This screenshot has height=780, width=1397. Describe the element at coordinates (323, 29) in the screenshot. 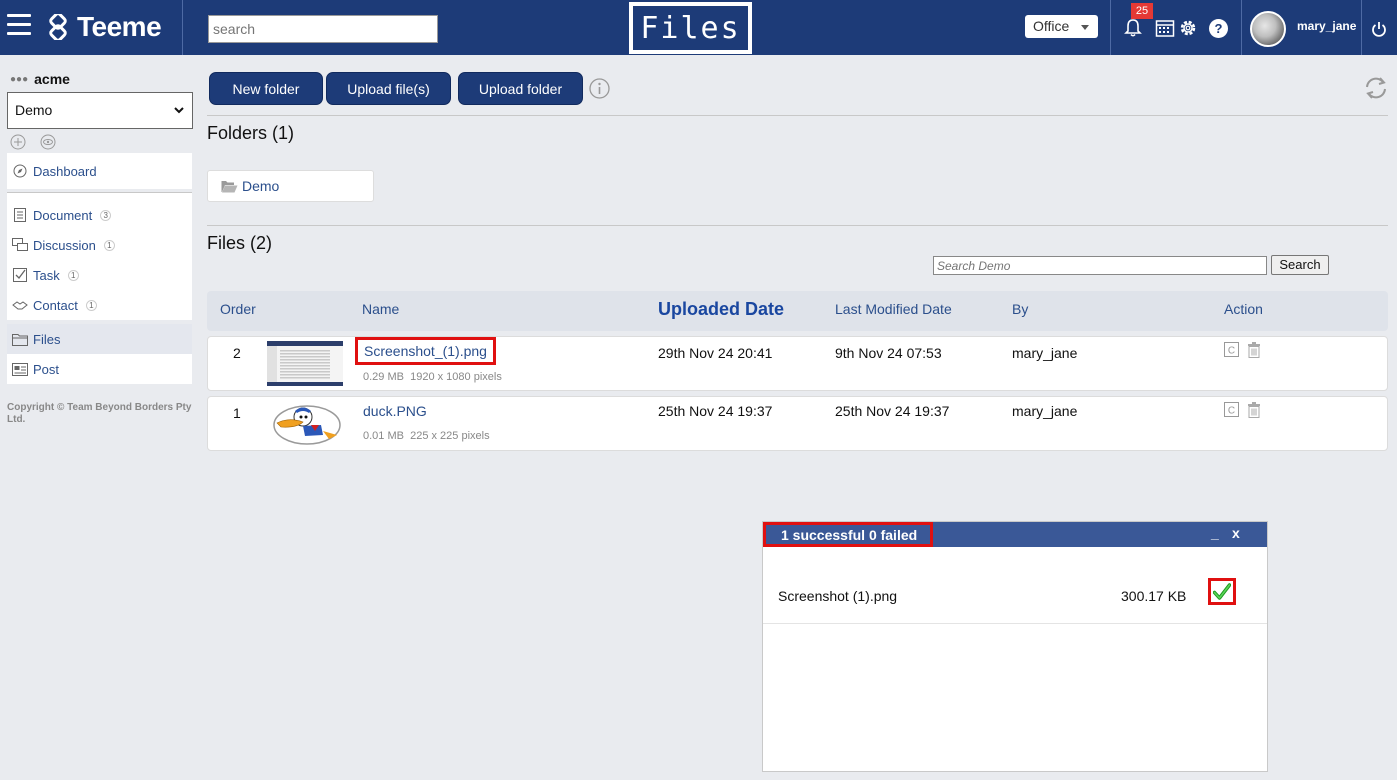

I see `global-search-input` at that location.